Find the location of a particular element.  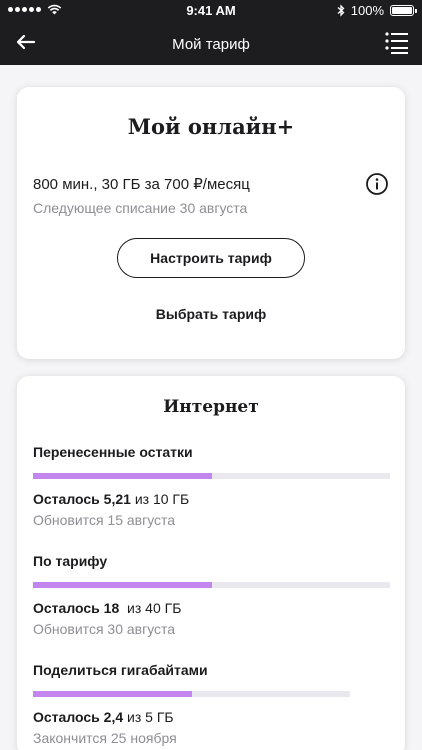

page-title: Мой тариф is located at coordinates (211, 44).